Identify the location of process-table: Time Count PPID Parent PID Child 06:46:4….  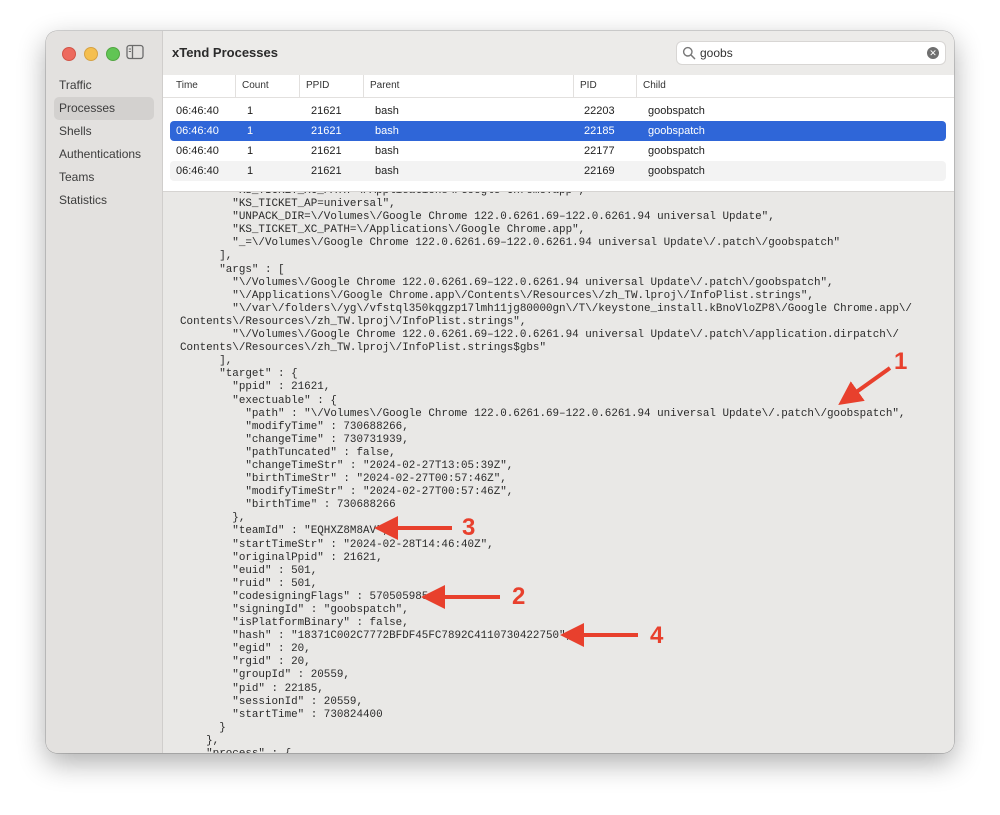
(558, 133).